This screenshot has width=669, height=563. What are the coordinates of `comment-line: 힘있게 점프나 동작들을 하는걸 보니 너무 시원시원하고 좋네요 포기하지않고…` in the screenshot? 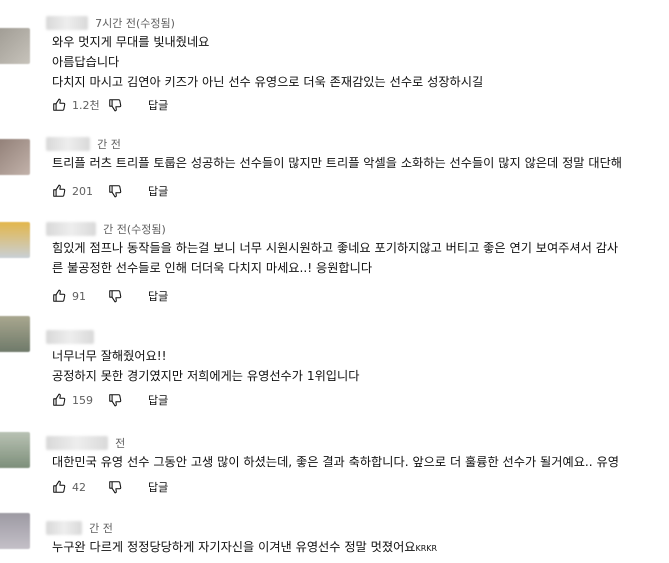 It's located at (335, 248).